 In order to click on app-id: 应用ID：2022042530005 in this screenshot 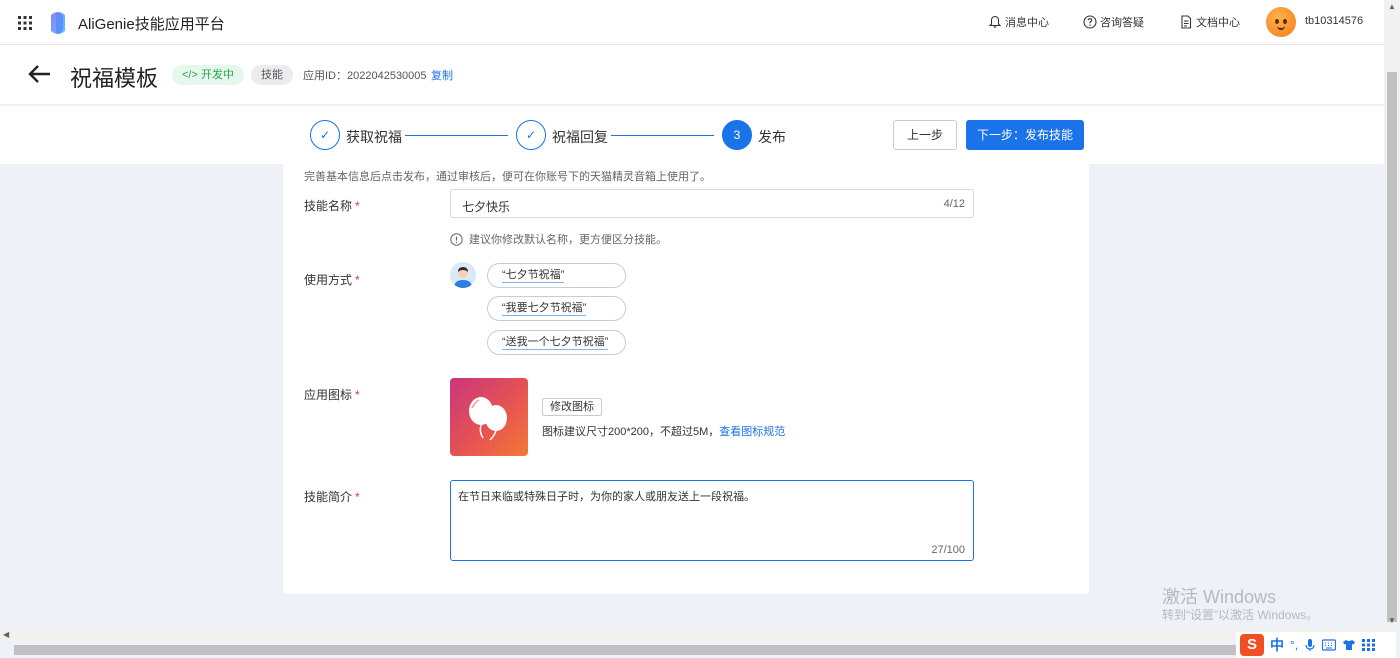, I will do `click(365, 76)`.